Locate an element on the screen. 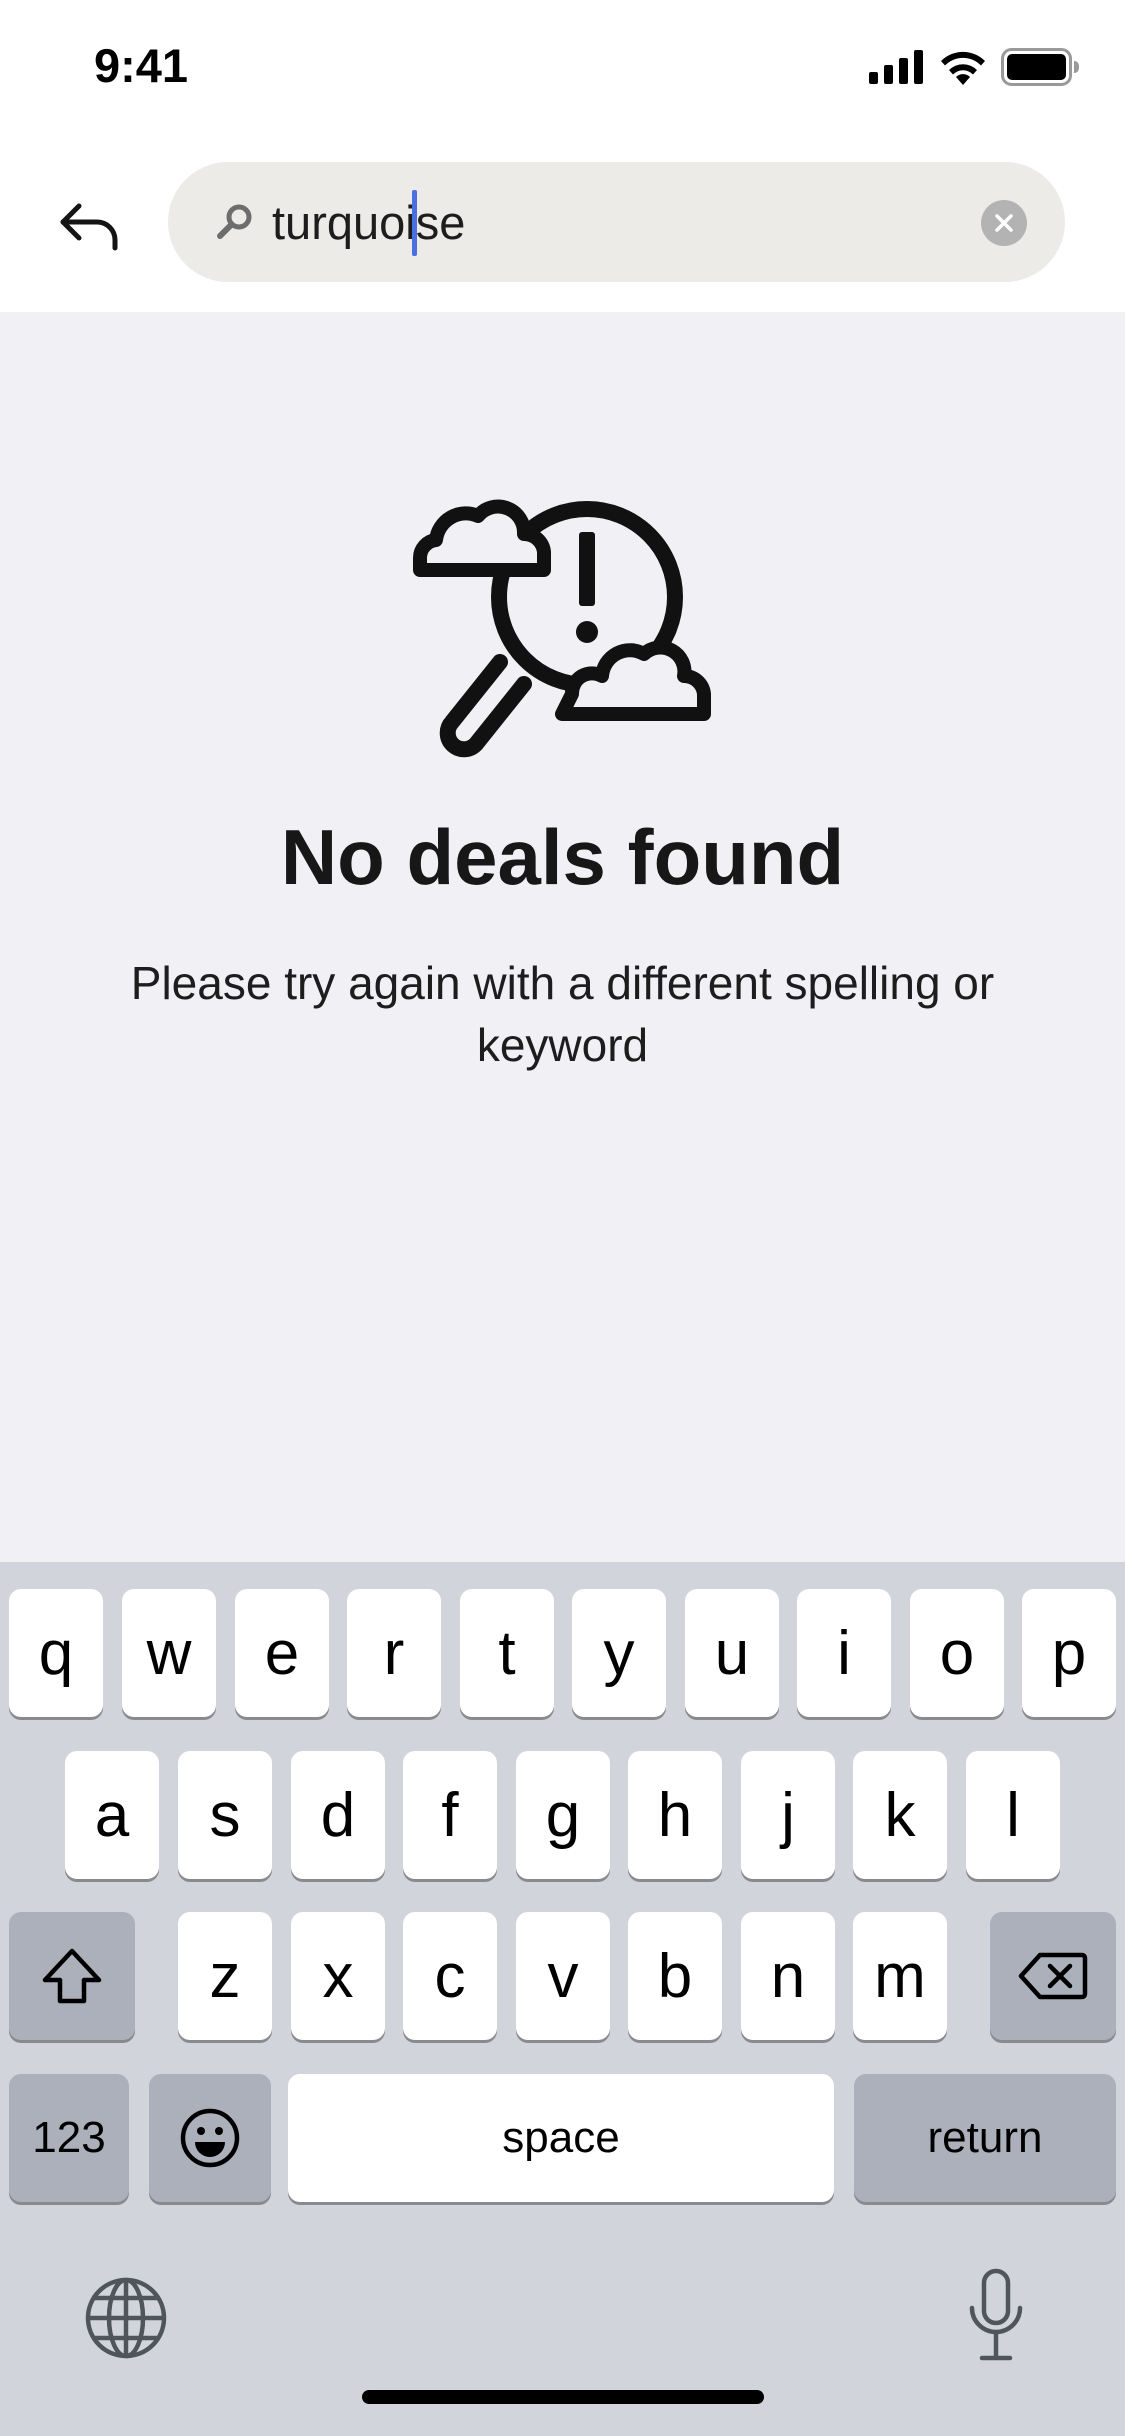  text-cursor is located at coordinates (414, 223).